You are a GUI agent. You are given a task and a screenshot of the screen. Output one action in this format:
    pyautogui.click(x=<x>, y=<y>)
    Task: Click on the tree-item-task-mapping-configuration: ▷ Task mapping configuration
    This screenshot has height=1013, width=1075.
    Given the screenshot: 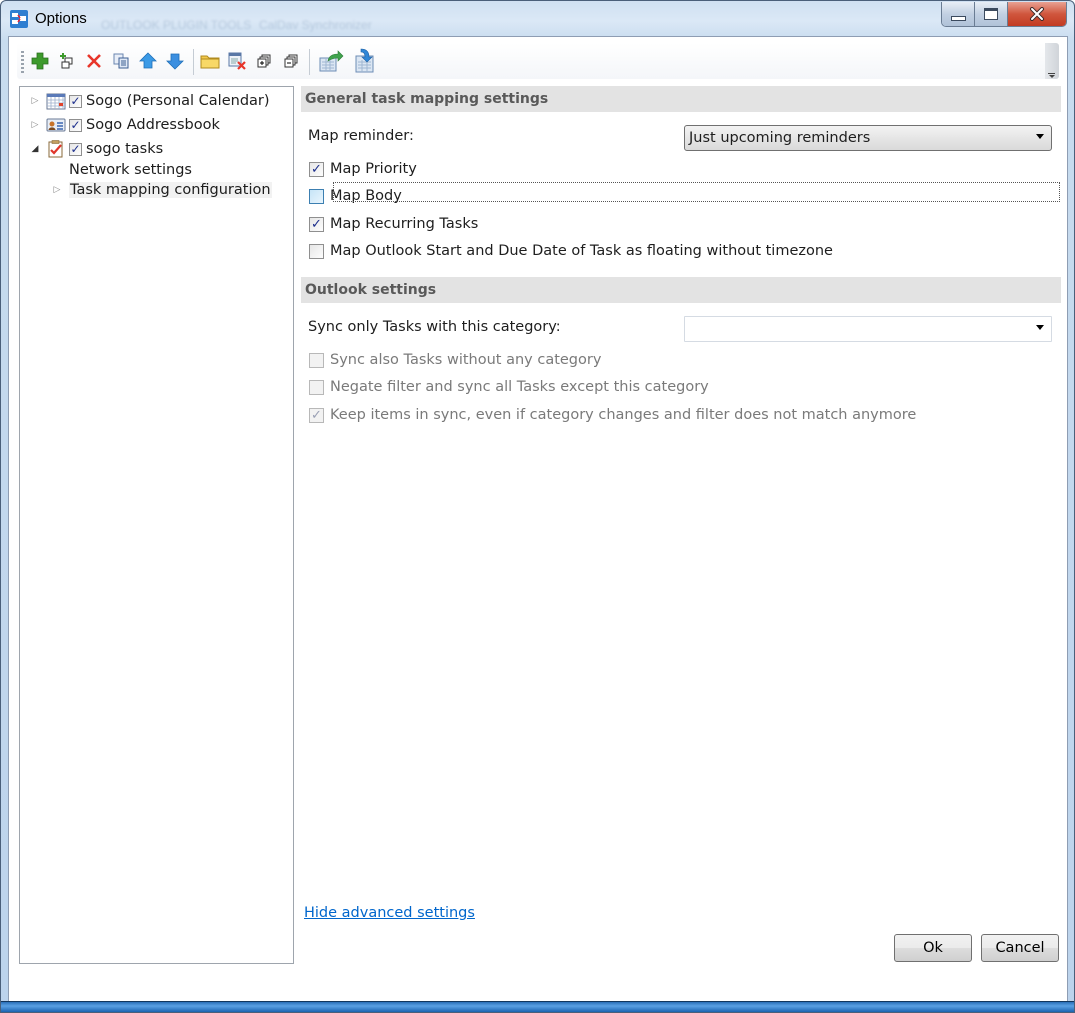 What is the action you would take?
    pyautogui.click(x=162, y=190)
    